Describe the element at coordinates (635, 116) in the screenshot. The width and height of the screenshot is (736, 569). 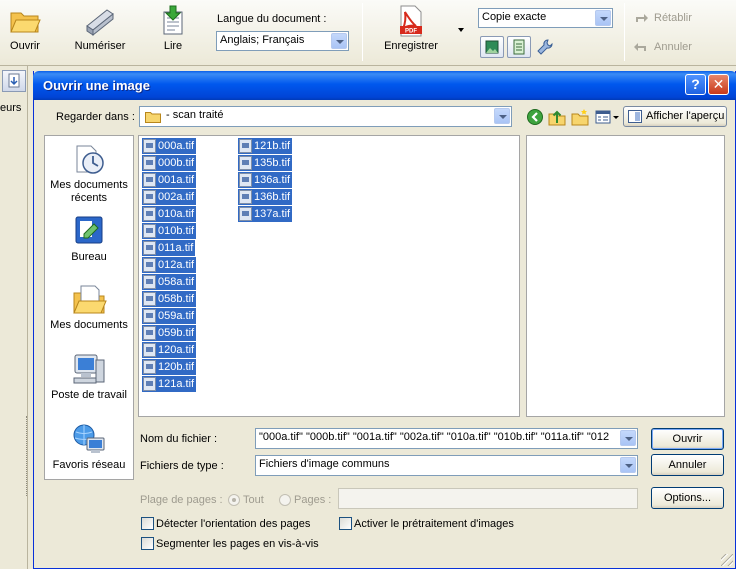
I see `preview-icon` at that location.